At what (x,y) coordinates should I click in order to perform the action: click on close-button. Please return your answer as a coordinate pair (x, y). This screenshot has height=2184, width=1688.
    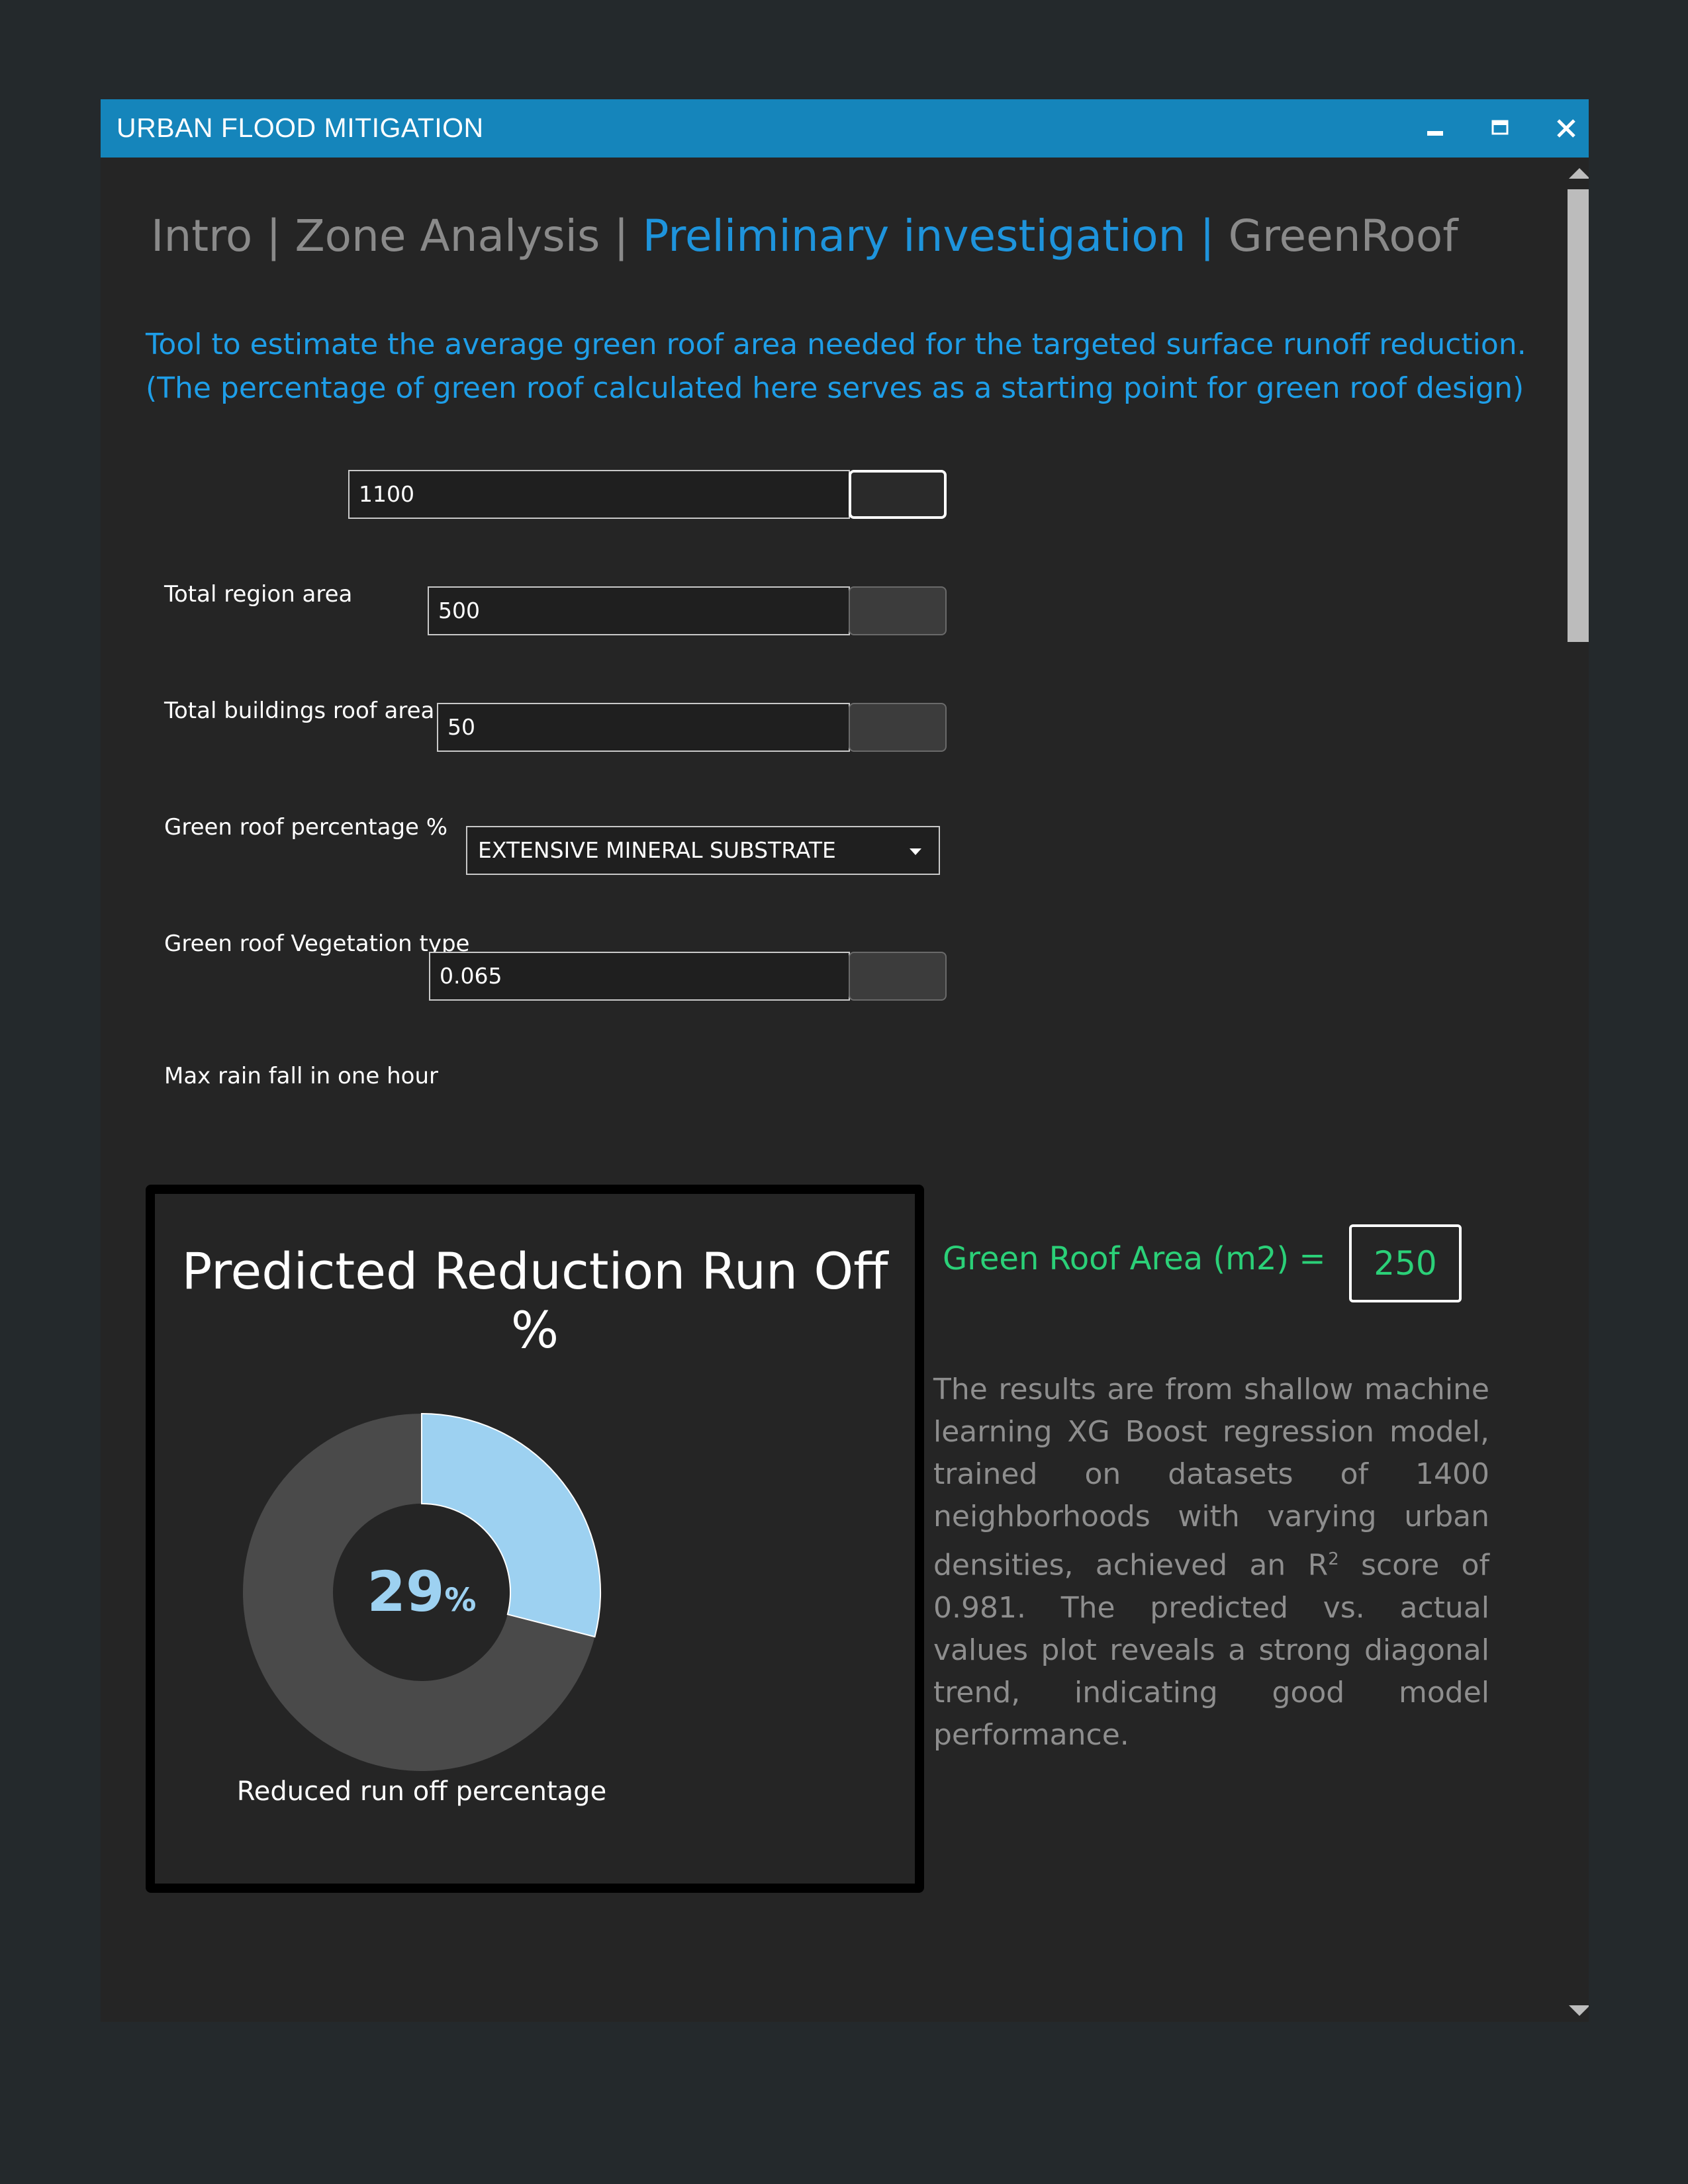
    Looking at the image, I should click on (1562, 128).